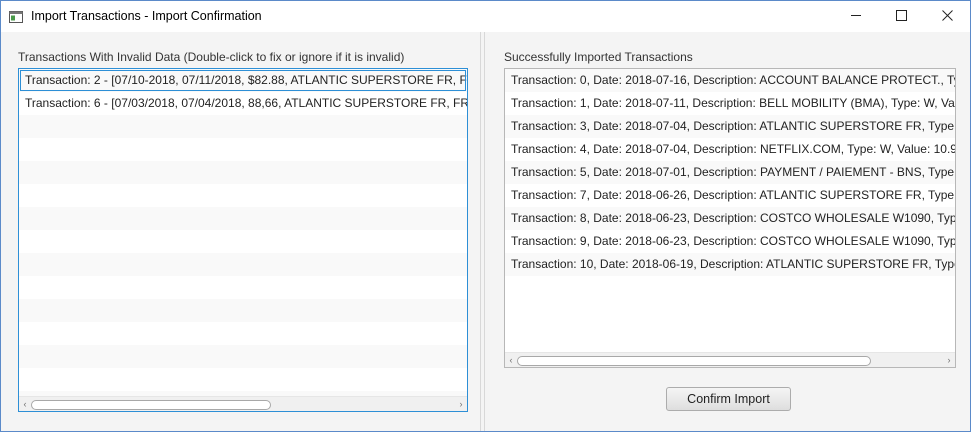  I want to click on close-button, so click(947, 16).